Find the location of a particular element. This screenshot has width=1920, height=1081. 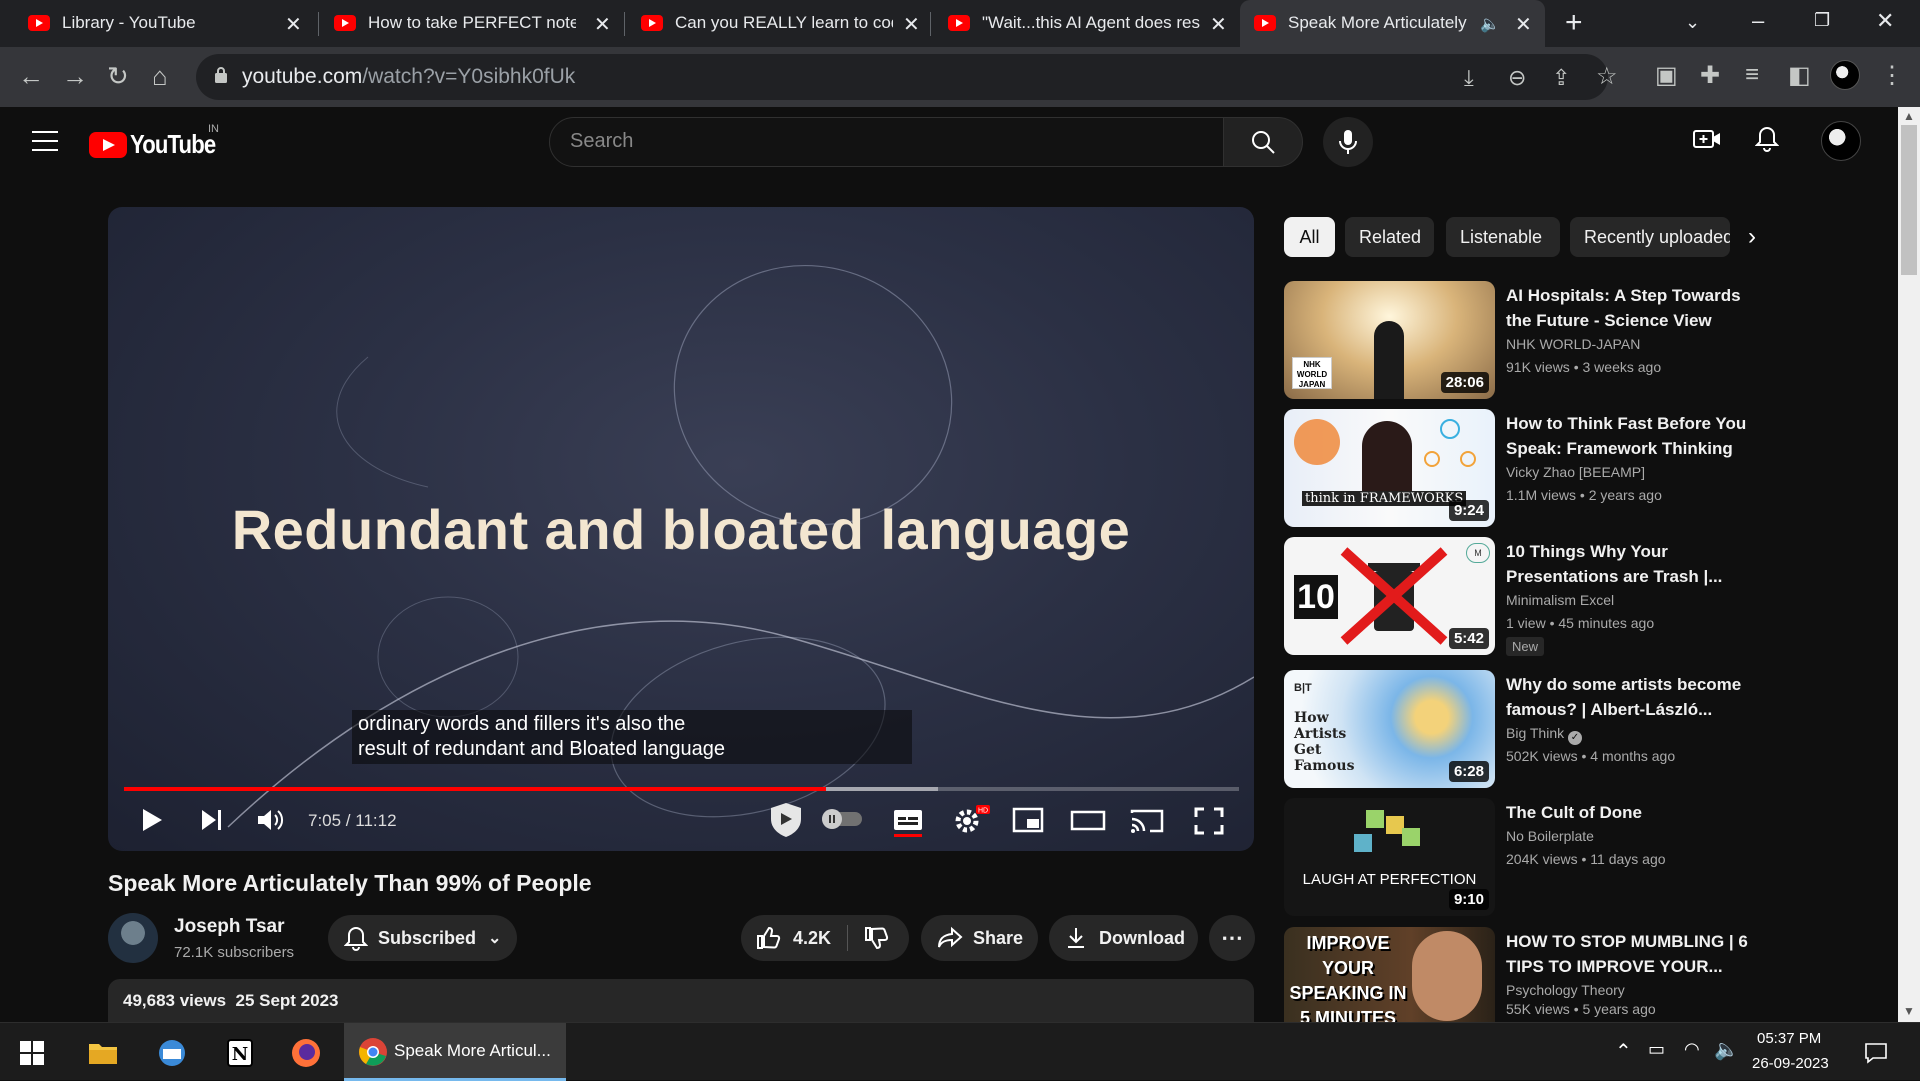

battery-icon: ▭ is located at coordinates (1656, 1049).